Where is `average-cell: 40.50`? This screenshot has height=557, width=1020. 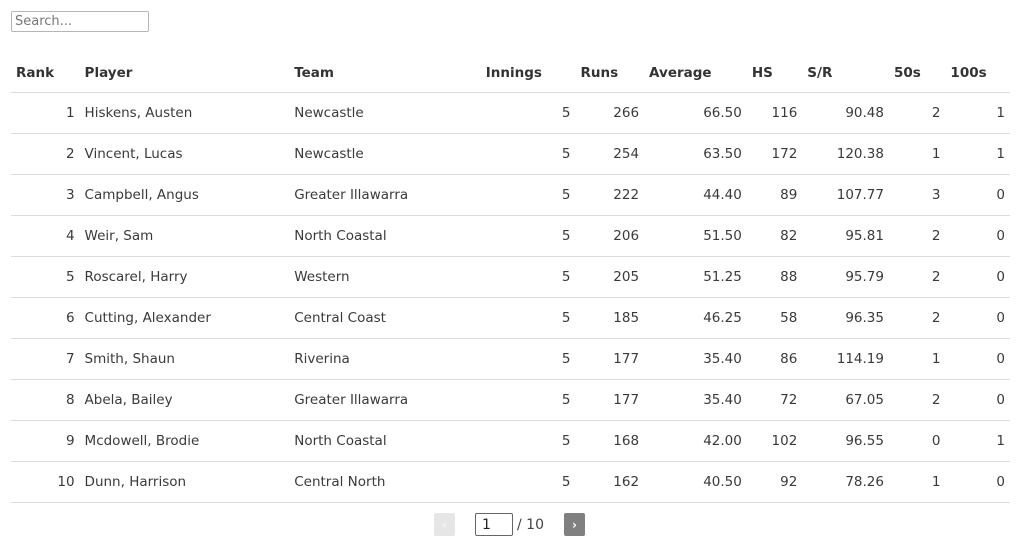
average-cell: 40.50 is located at coordinates (695, 482).